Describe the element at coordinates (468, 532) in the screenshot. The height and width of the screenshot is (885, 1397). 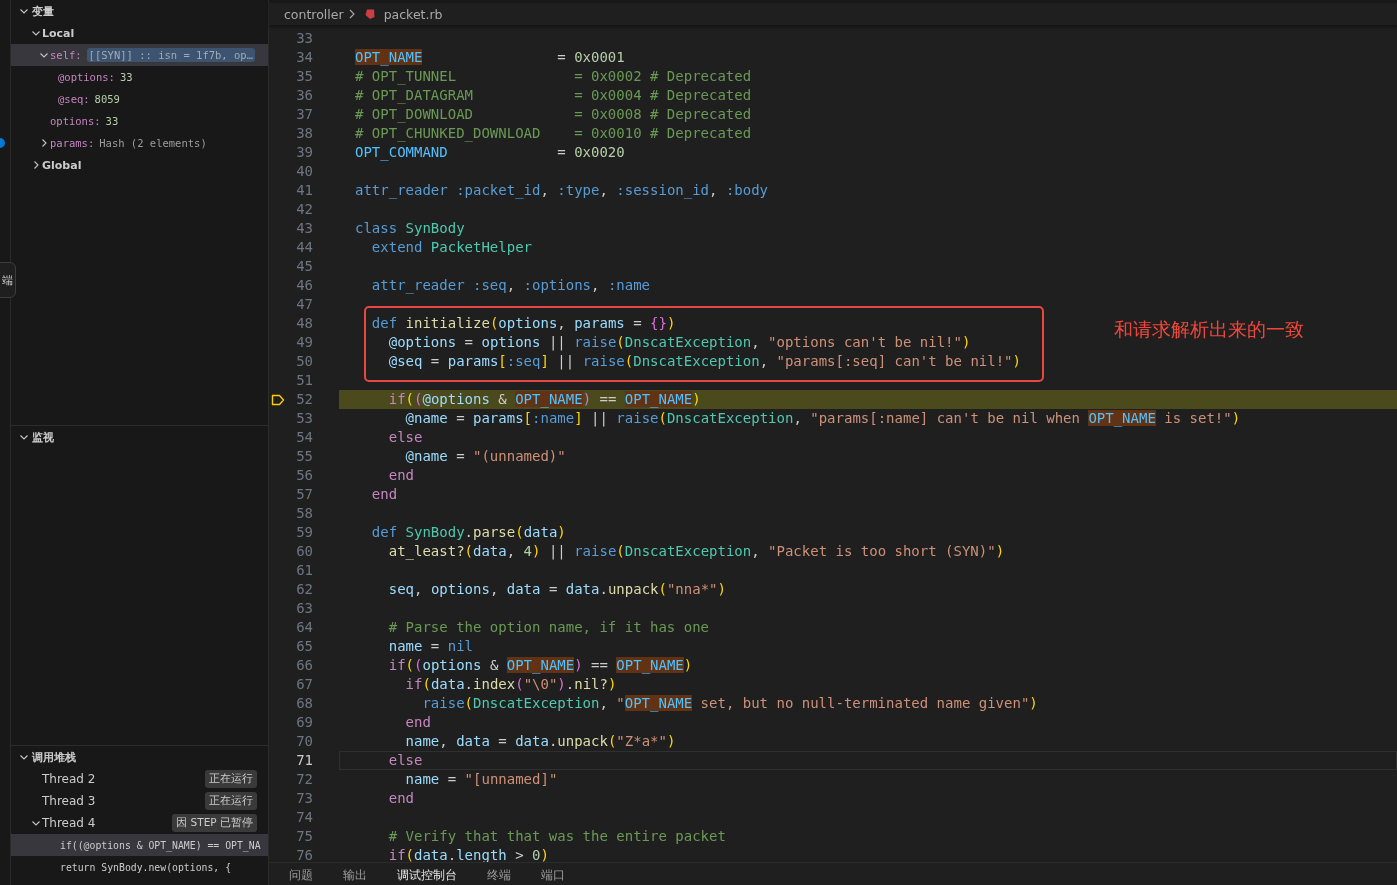
I see `code-line: def SynBody.parse(data)` at that location.